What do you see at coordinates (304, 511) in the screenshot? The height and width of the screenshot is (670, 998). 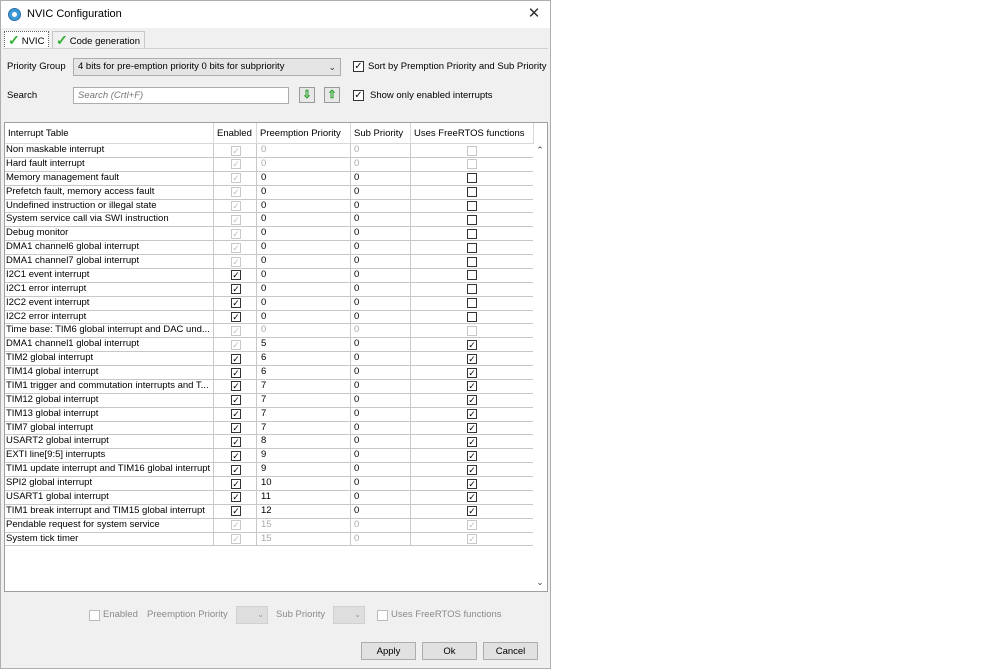 I see `preemption-priority-cell: 12` at bounding box center [304, 511].